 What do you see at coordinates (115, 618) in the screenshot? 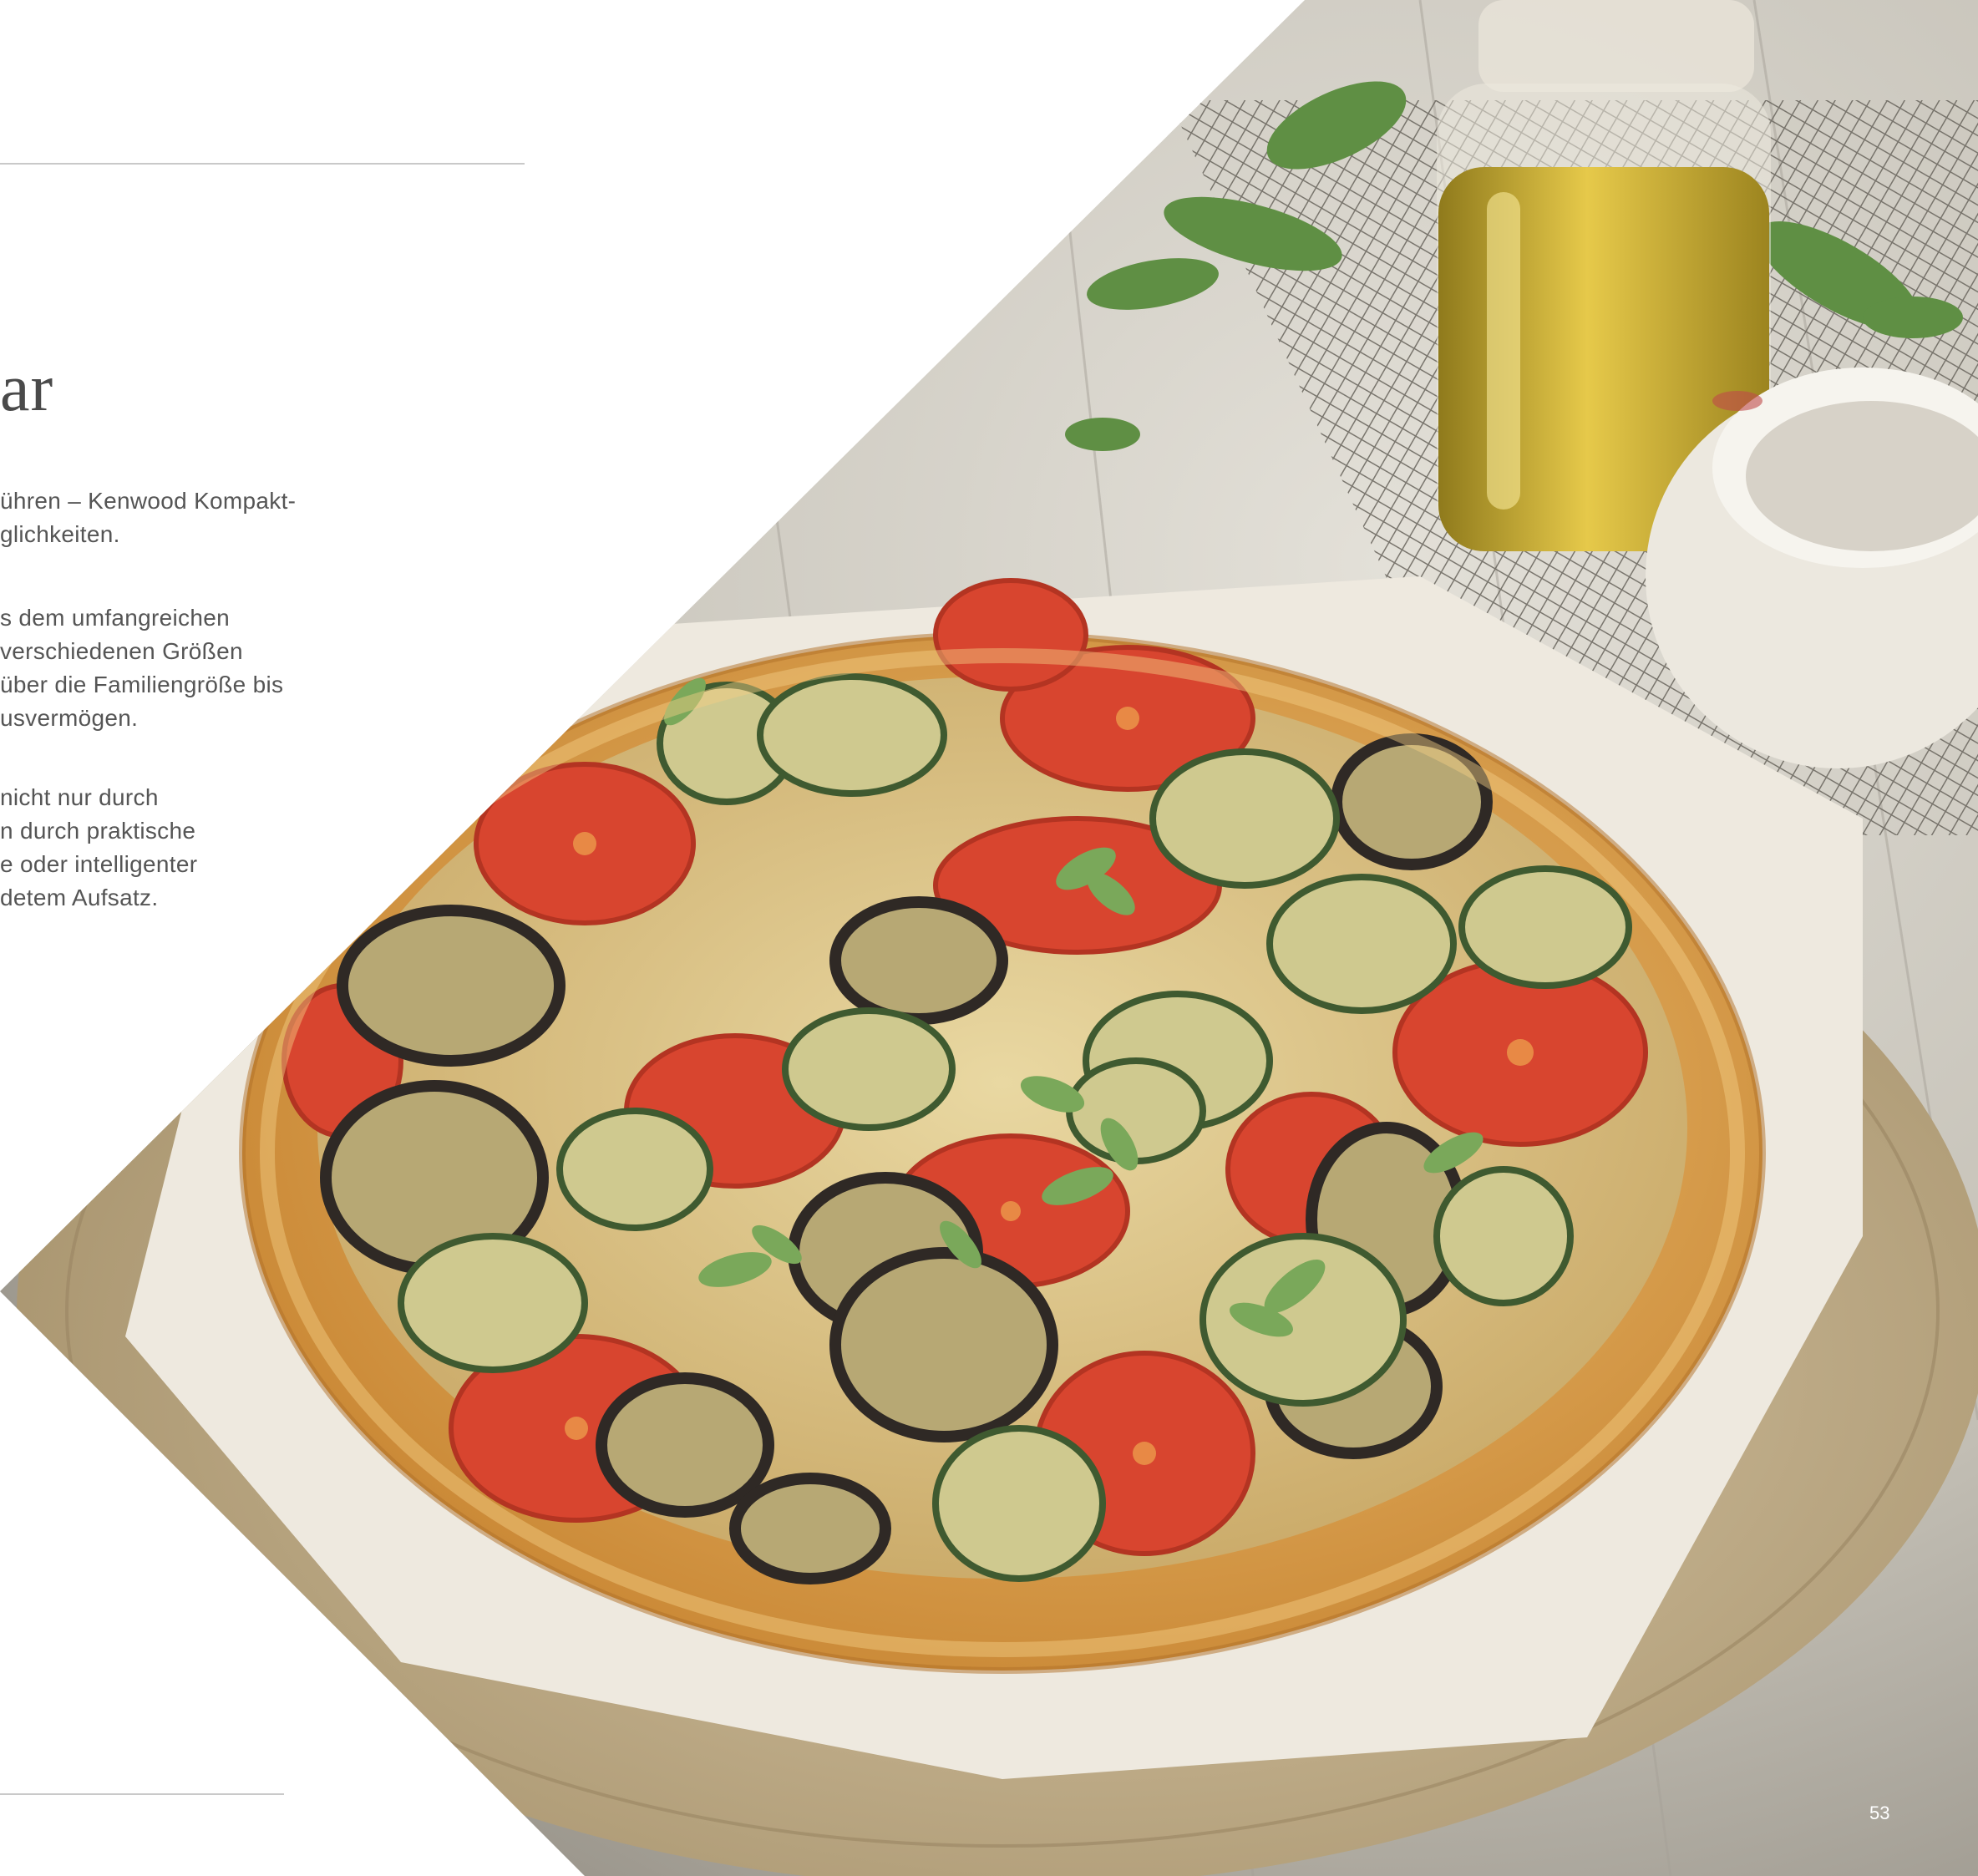
I see `paragraph-line: s dem umfangreichen` at bounding box center [115, 618].